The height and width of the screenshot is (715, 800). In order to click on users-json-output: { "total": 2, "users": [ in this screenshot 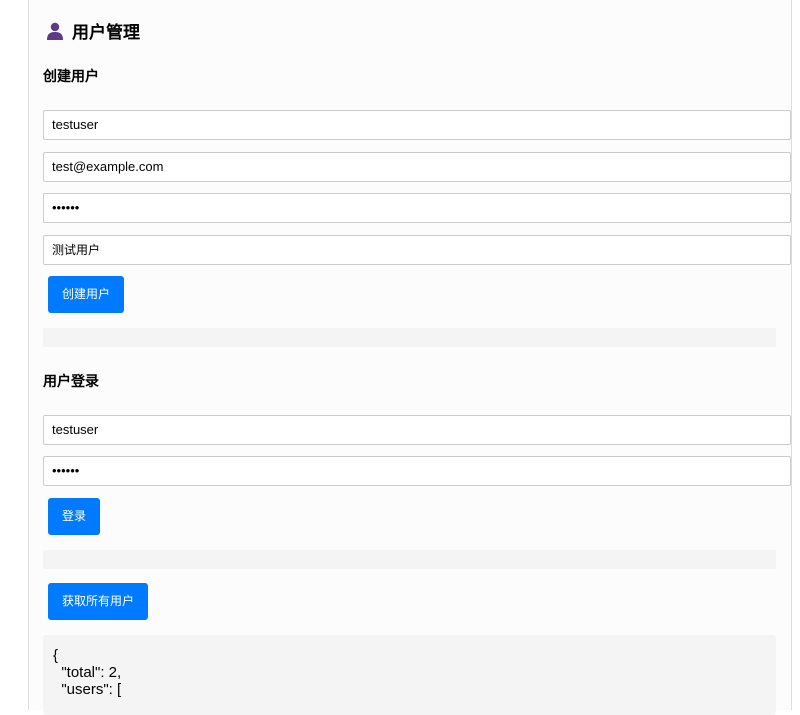, I will do `click(409, 675)`.